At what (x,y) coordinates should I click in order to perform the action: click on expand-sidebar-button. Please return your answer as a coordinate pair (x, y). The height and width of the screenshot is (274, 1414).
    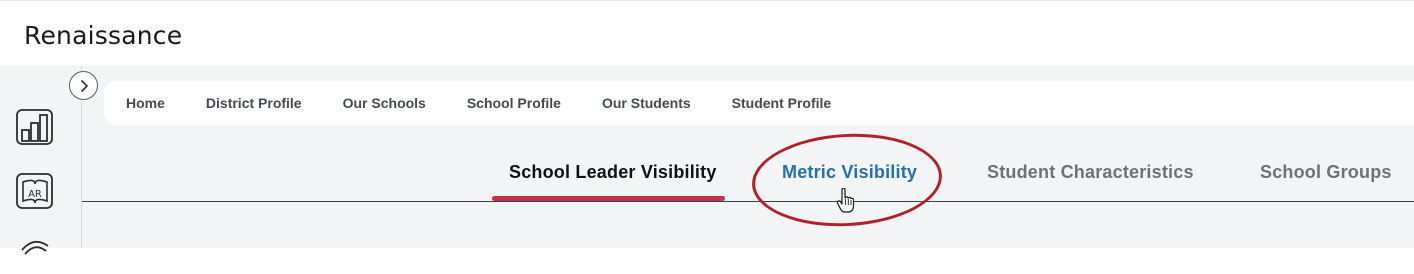
    Looking at the image, I should click on (83, 85).